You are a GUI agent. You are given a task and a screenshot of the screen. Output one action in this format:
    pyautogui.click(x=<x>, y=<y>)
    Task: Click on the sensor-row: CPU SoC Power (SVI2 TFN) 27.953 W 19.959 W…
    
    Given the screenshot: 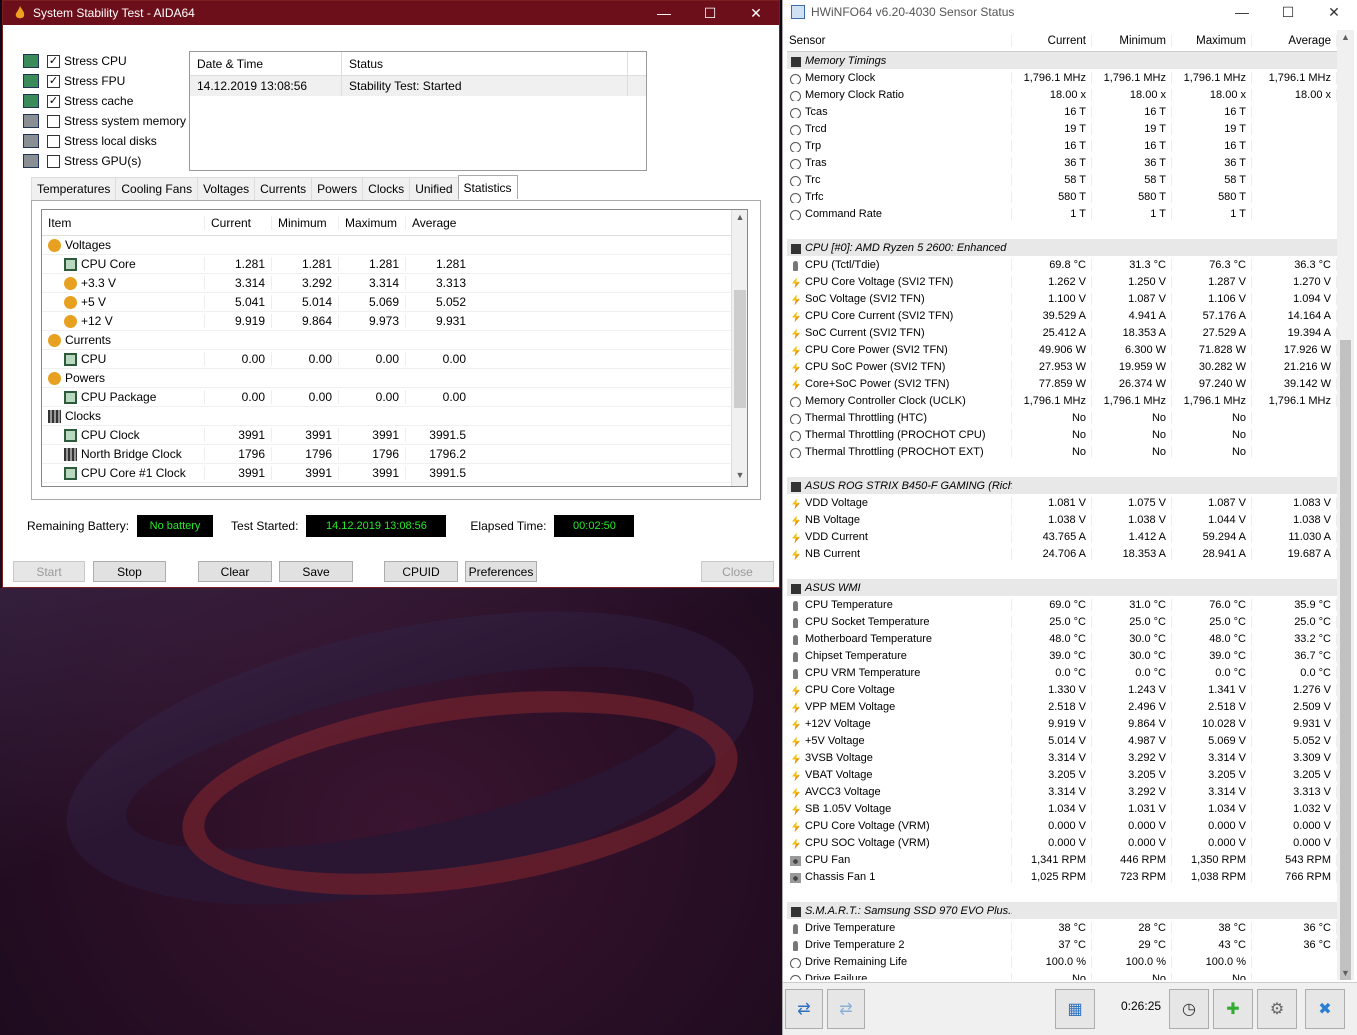 What is the action you would take?
    pyautogui.click(x=1062, y=366)
    